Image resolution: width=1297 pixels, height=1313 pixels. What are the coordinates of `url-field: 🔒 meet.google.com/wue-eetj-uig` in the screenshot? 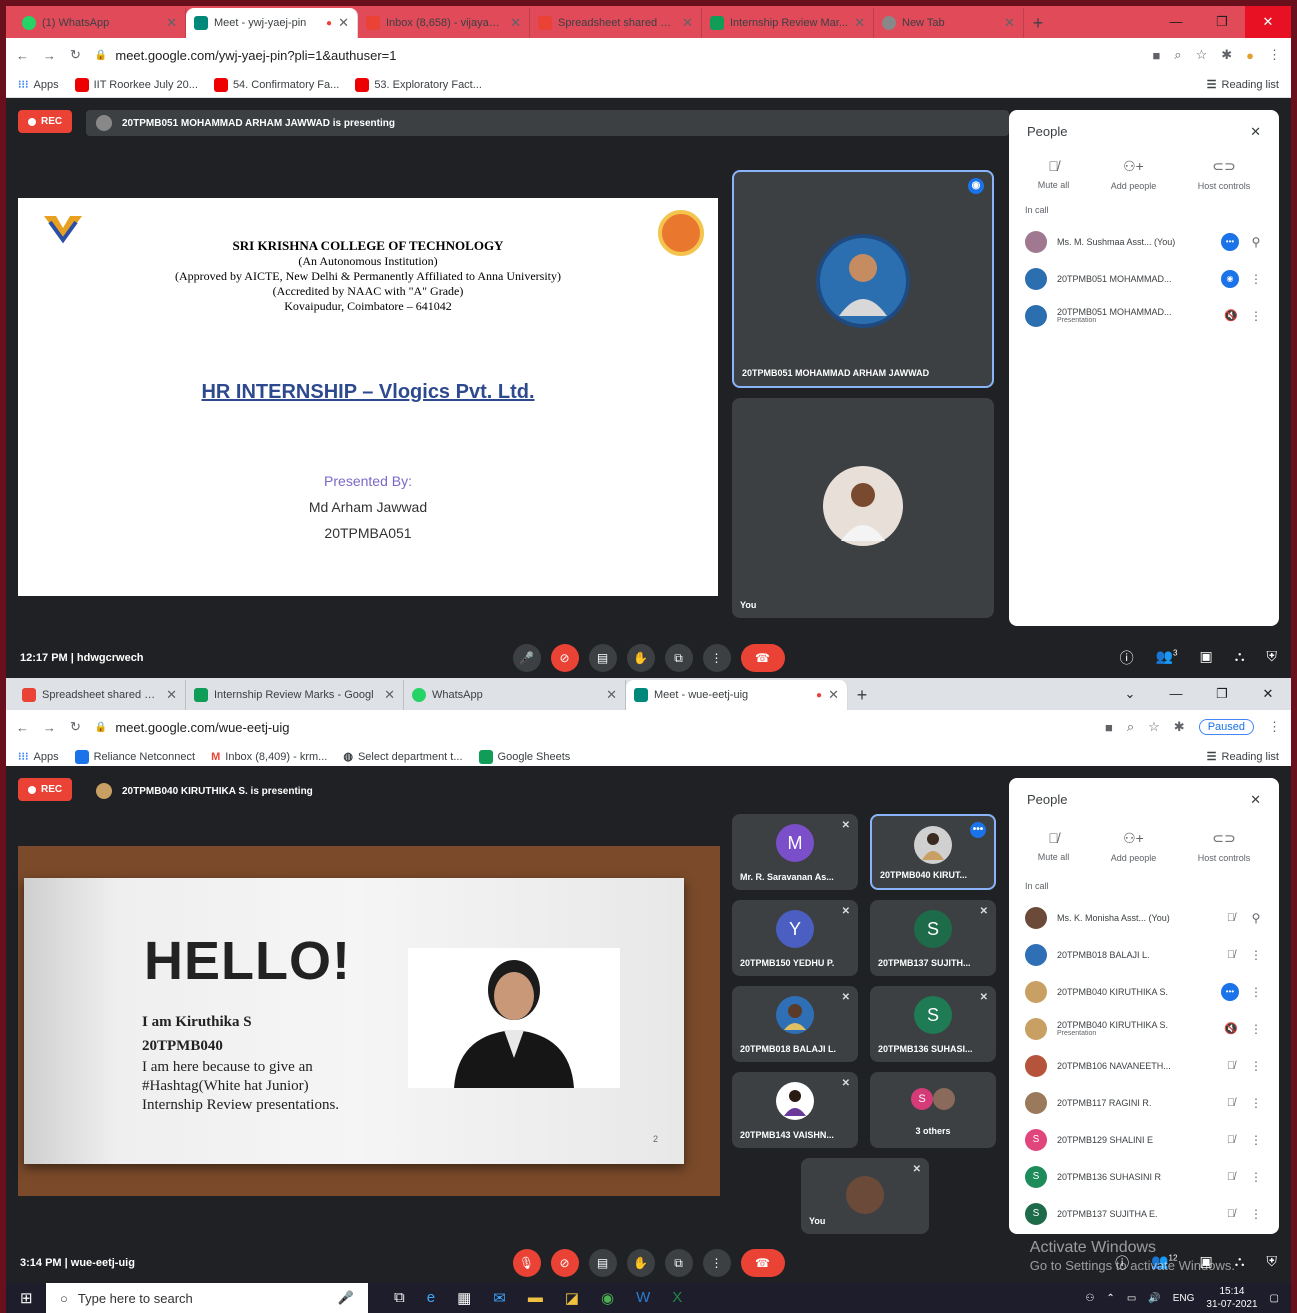 It's located at (593, 727).